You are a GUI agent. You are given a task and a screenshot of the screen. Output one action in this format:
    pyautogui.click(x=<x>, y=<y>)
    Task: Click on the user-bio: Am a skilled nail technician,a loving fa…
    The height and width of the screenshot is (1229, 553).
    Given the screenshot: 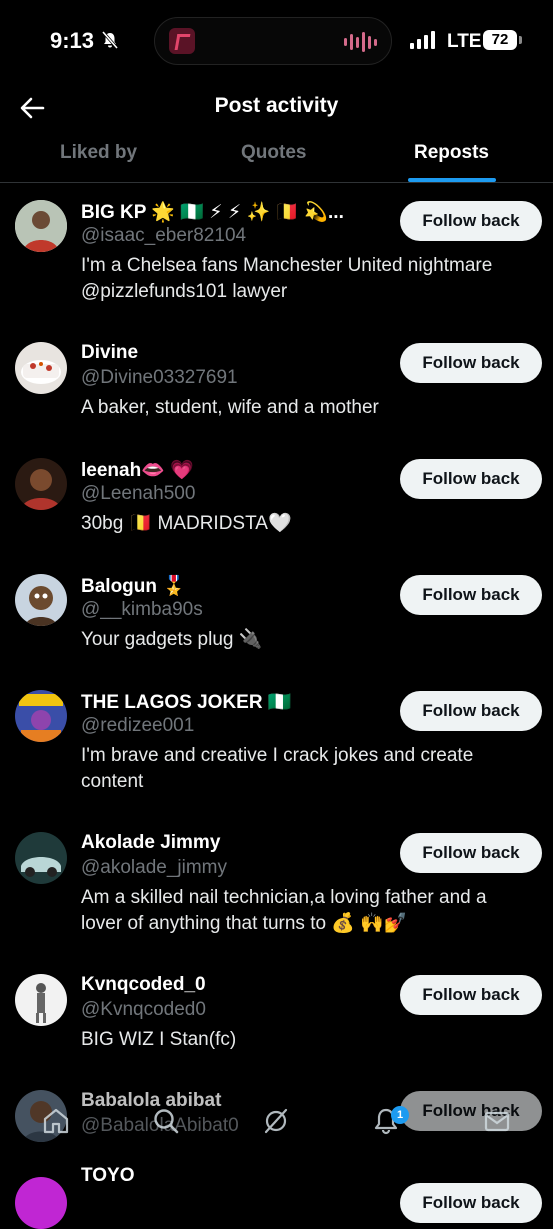 What is the action you would take?
    pyautogui.click(x=284, y=910)
    